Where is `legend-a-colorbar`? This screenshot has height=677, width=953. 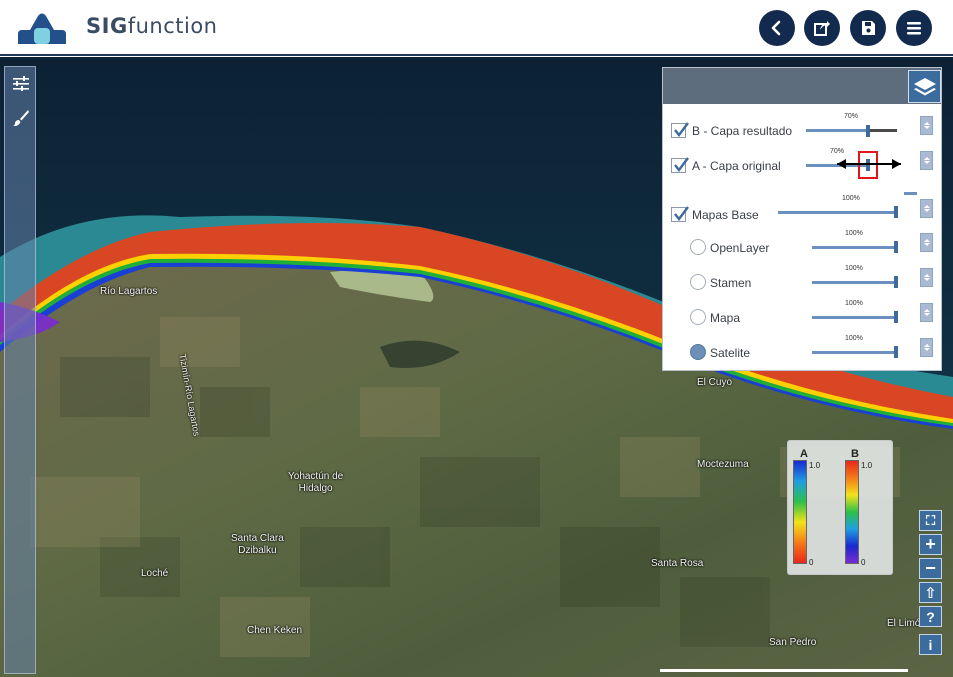 legend-a-colorbar is located at coordinates (800, 512).